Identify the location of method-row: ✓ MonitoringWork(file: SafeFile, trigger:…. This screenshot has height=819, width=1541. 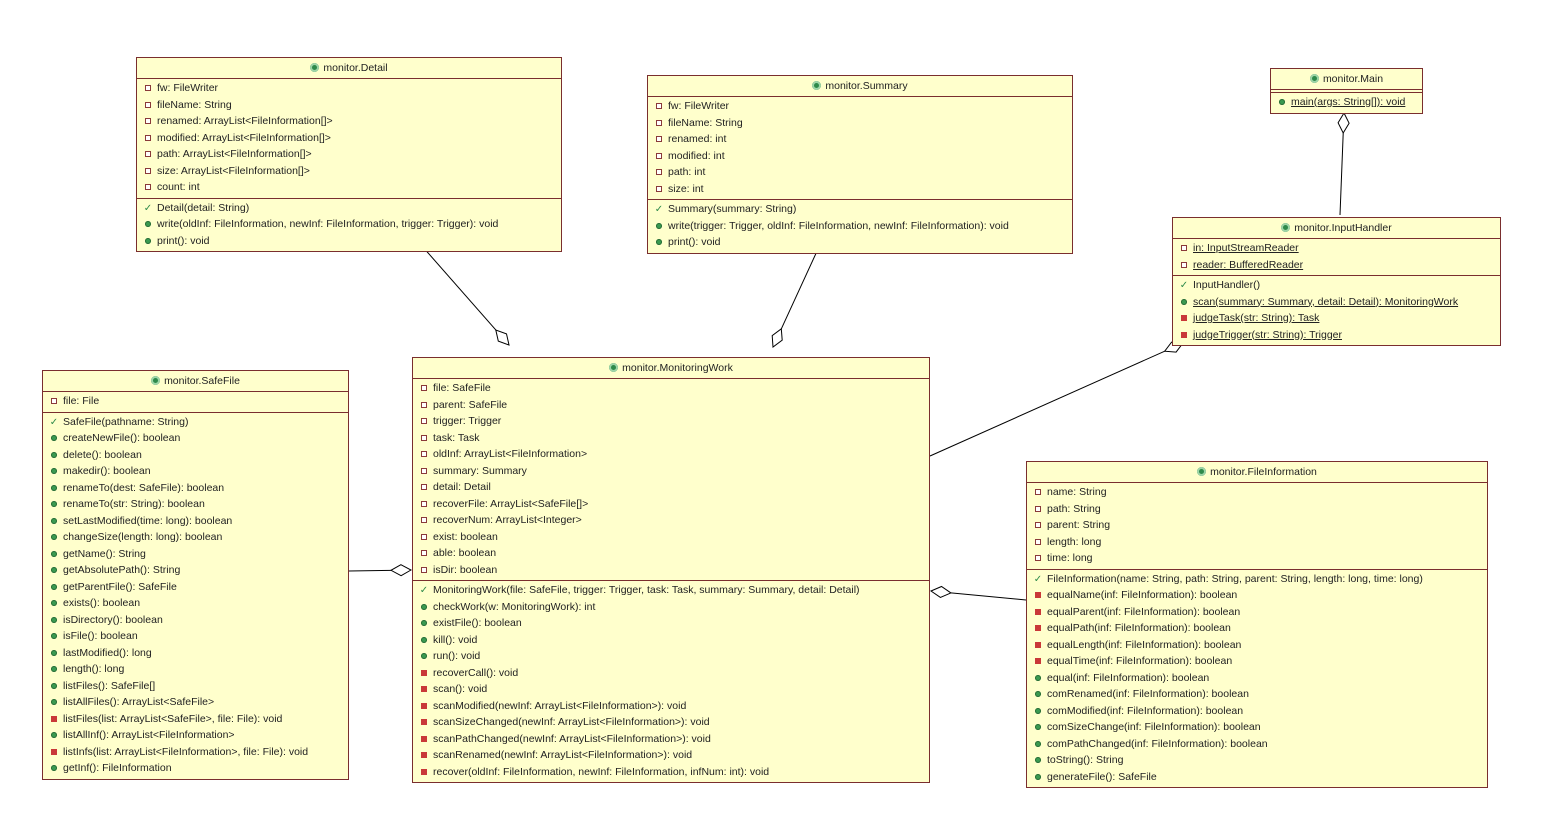
(671, 590).